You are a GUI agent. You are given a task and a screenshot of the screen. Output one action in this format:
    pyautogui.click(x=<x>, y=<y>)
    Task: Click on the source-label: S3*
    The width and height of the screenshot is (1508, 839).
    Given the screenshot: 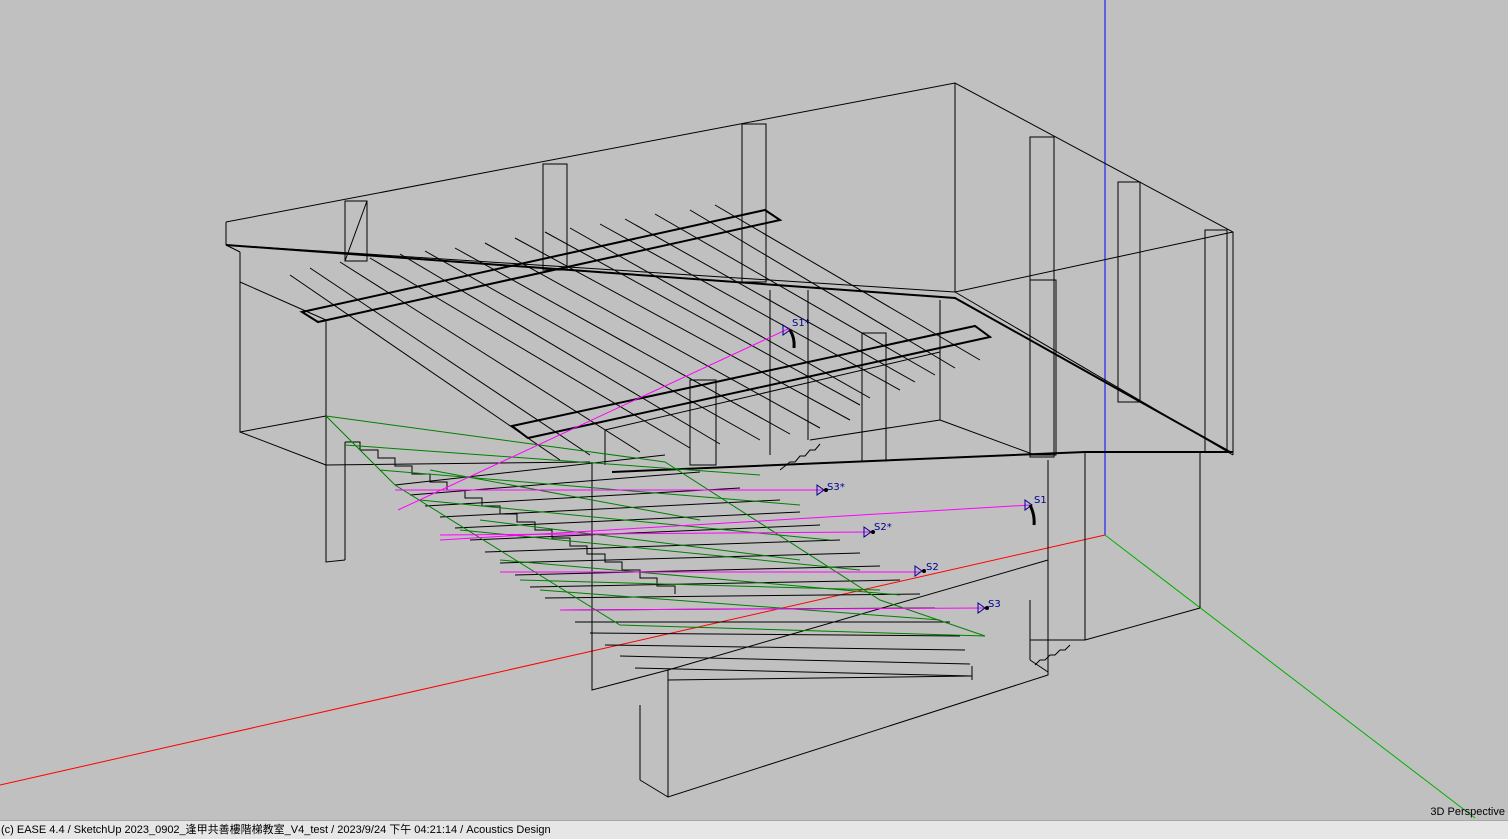 What is the action you would take?
    pyautogui.click(x=836, y=487)
    